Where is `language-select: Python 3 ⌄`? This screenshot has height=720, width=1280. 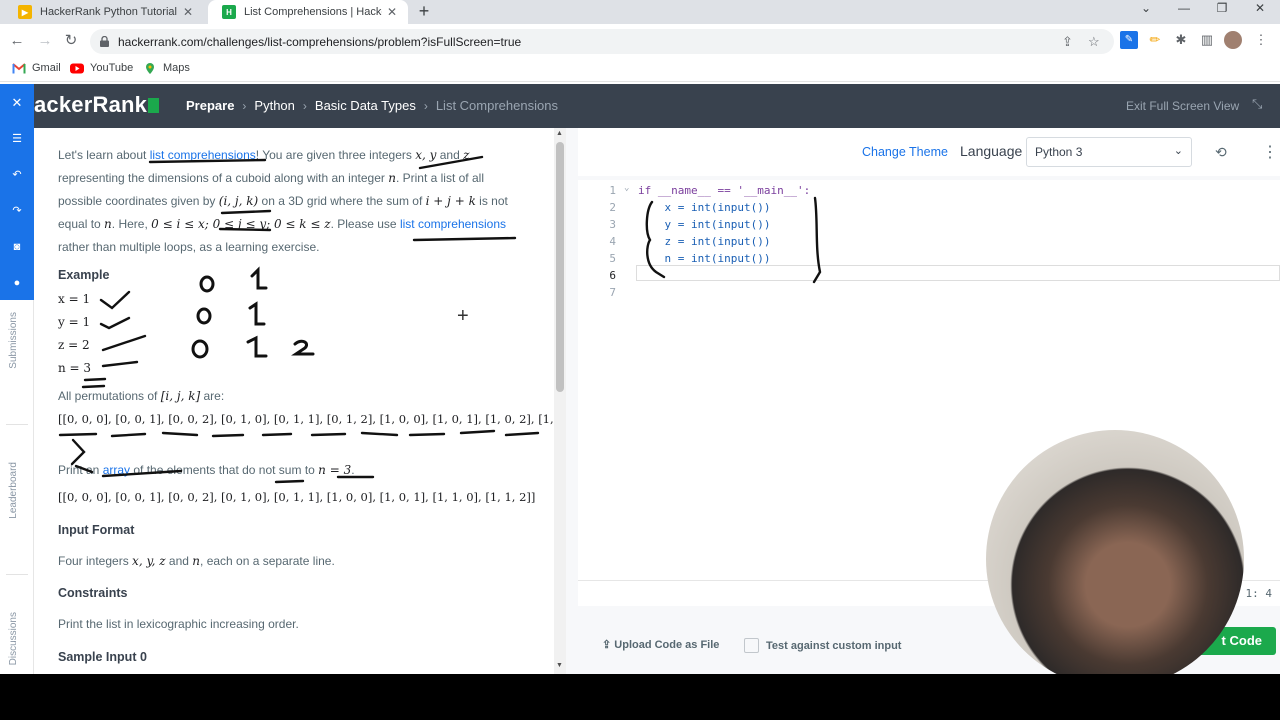 language-select: Python 3 ⌄ is located at coordinates (1109, 152).